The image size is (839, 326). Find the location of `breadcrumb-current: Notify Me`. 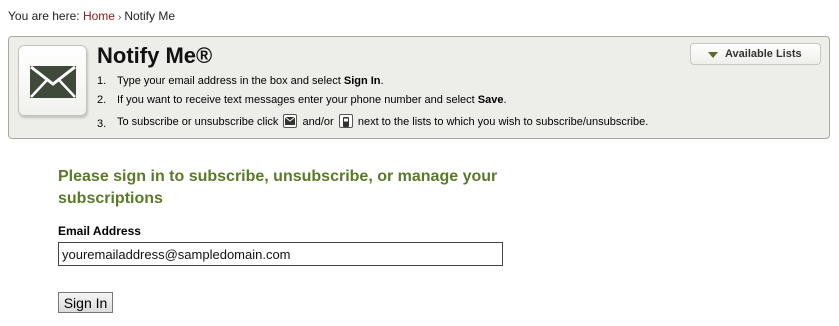

breadcrumb-current: Notify Me is located at coordinates (150, 16).